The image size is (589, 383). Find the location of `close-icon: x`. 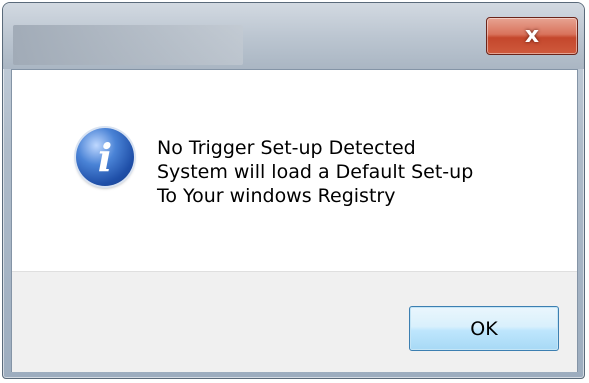

close-icon: x is located at coordinates (532, 35).